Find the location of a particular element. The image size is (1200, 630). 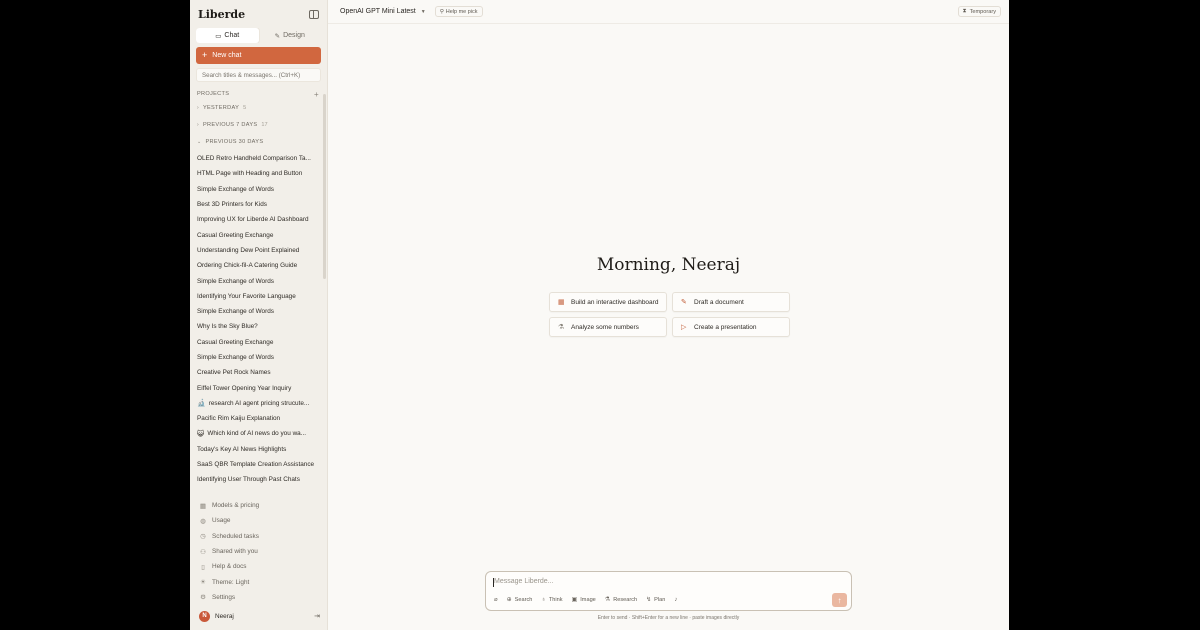

chat-list-item: Improving UX for Liberde AI Dashboard is located at coordinates (256, 219).